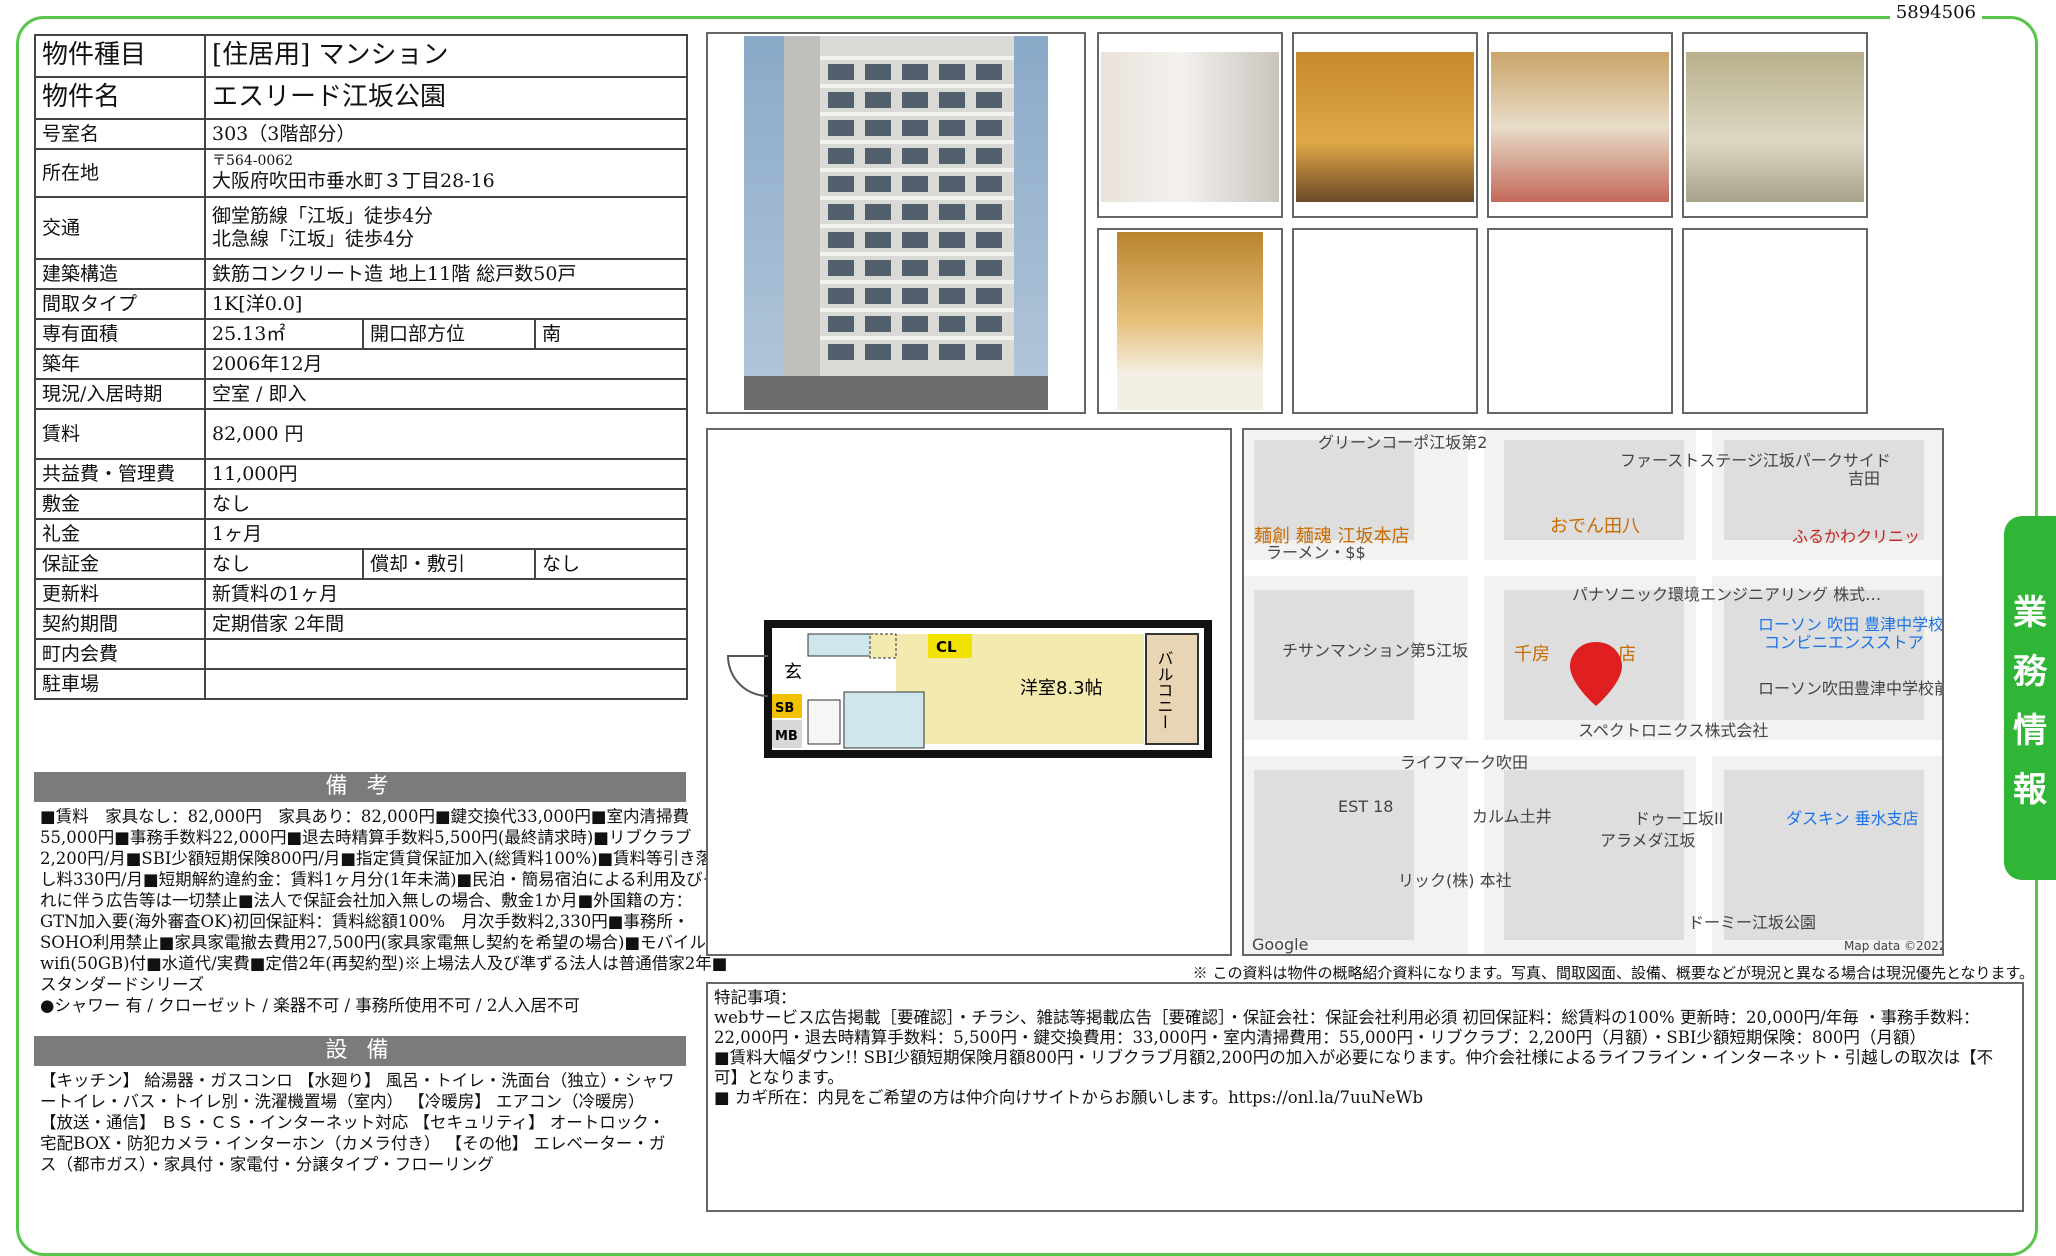  I want to click on floor-plan: 玄 CL SB MB 洋室8.3帖 バルコニー, so click(969, 692).